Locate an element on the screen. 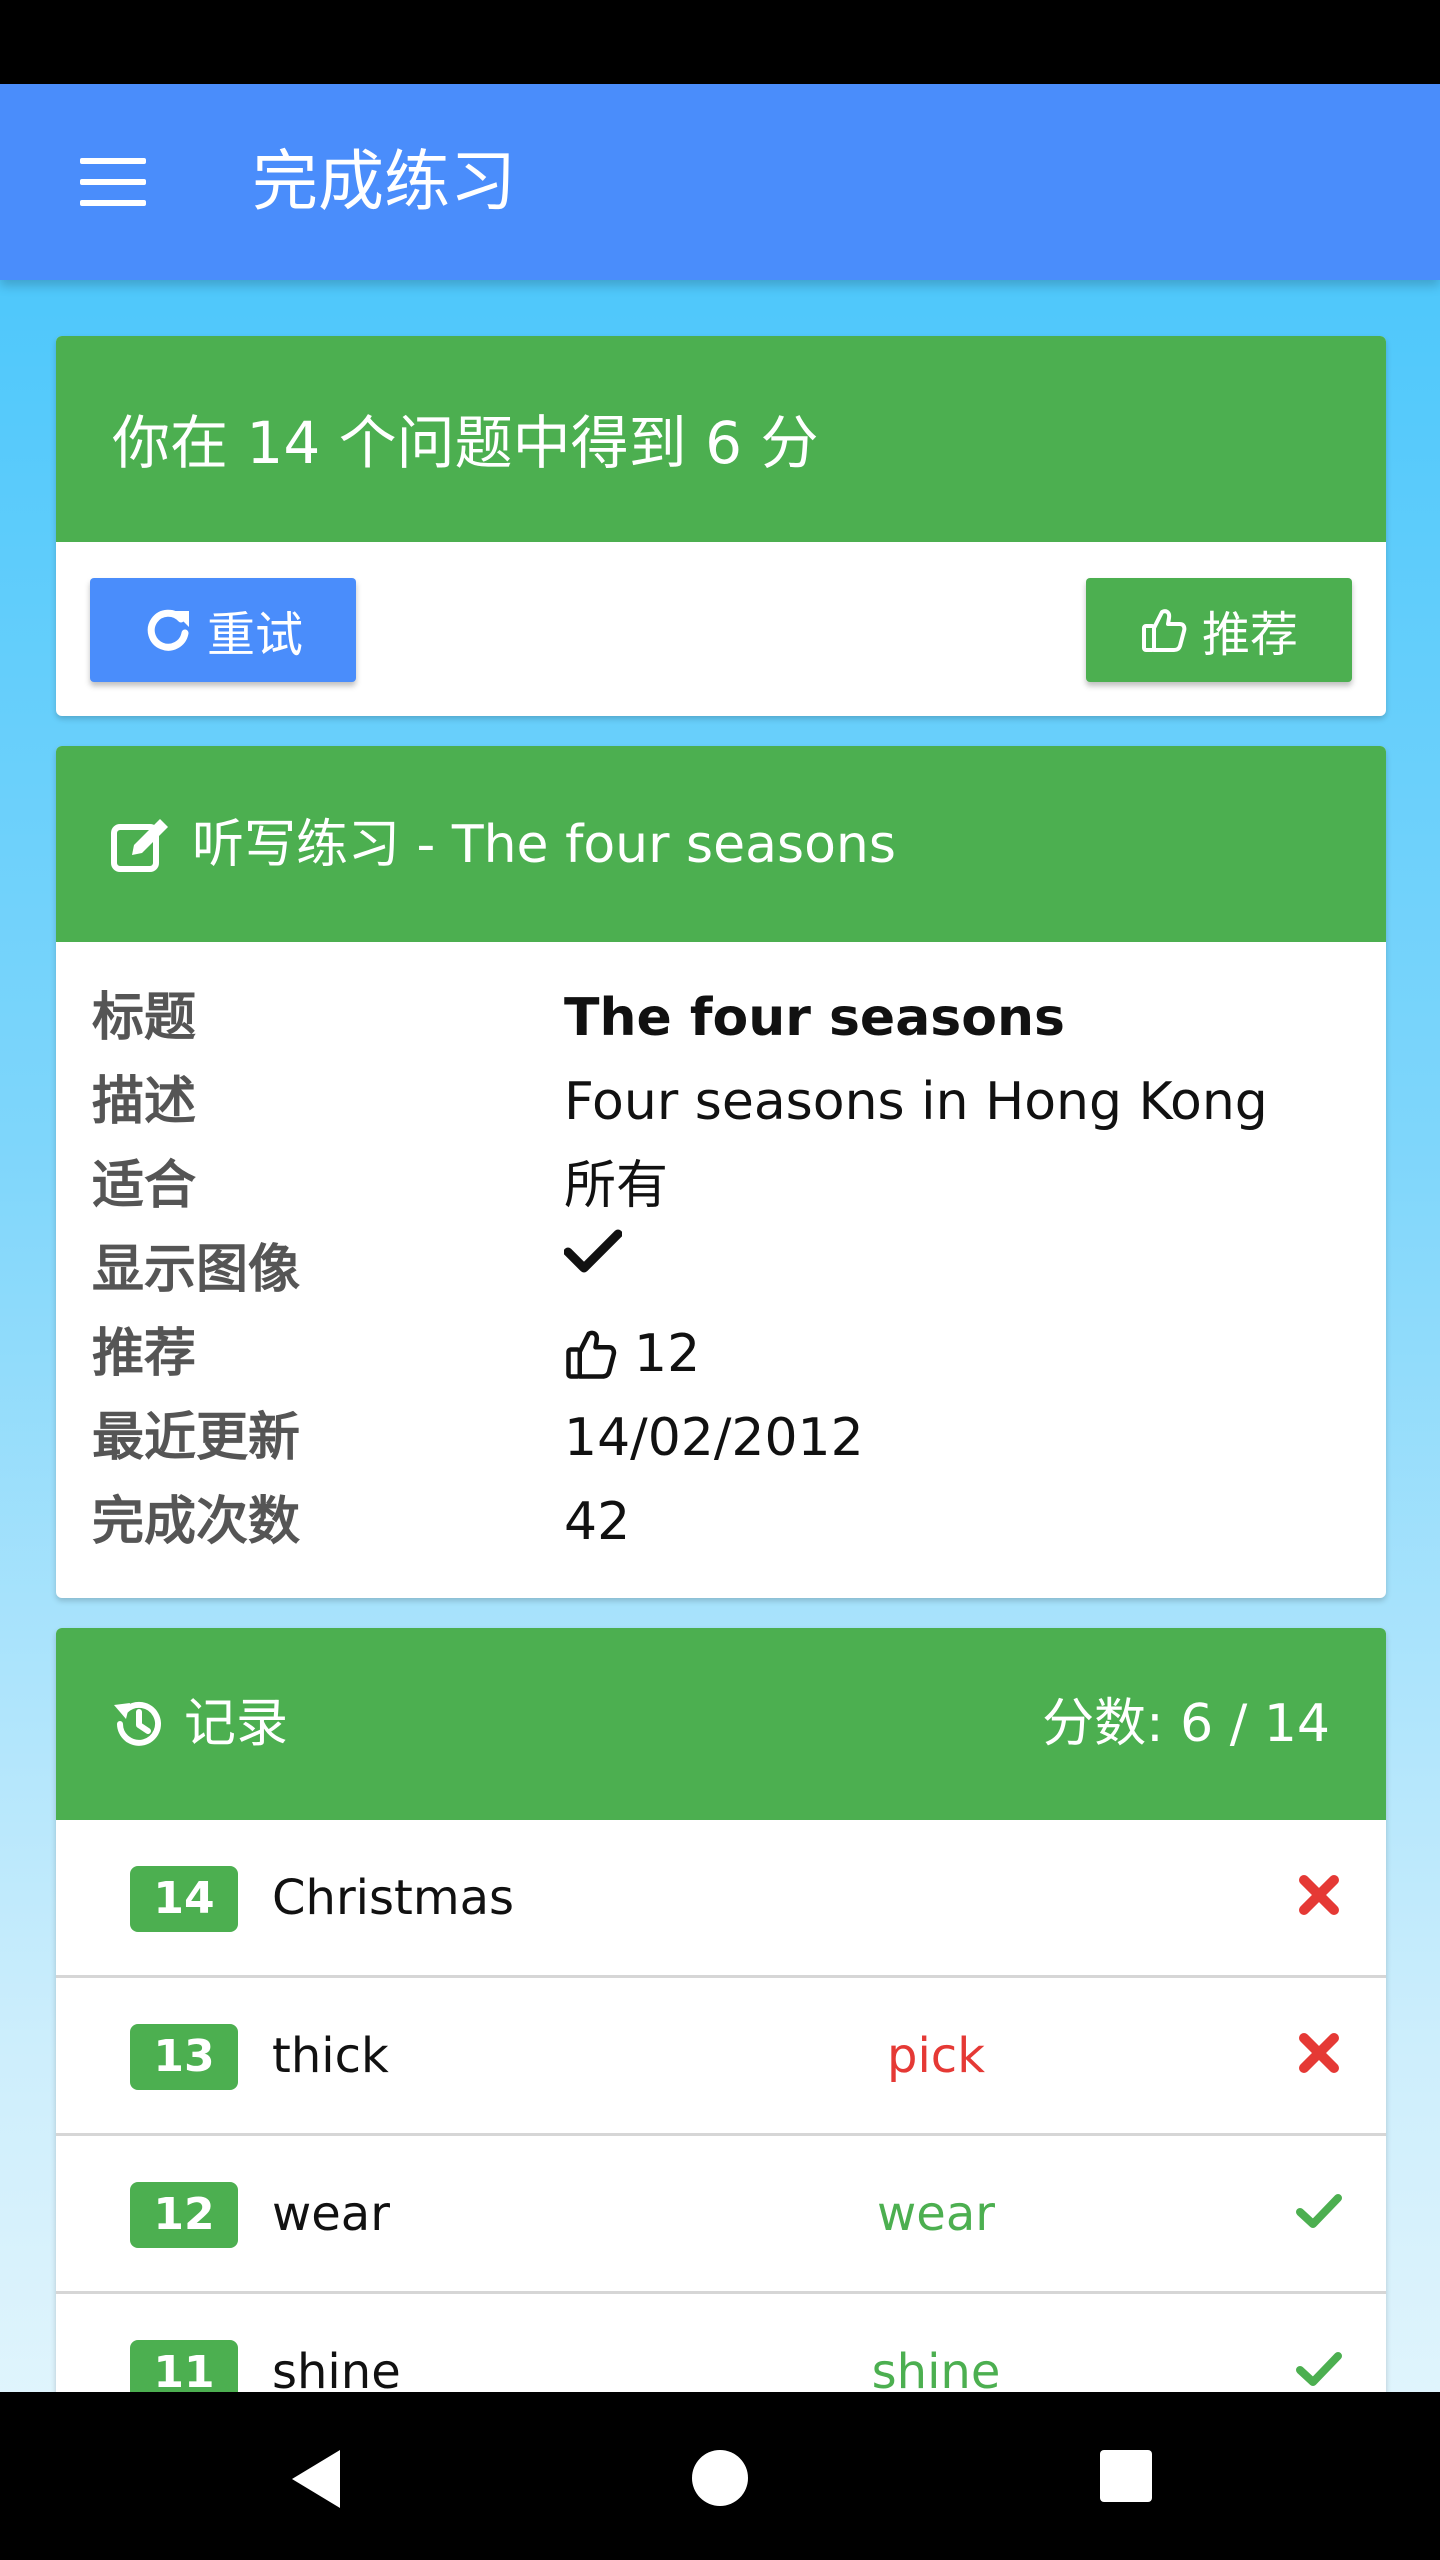 This screenshot has height=2560, width=1440. hamburger-menu-icon is located at coordinates (113, 182).